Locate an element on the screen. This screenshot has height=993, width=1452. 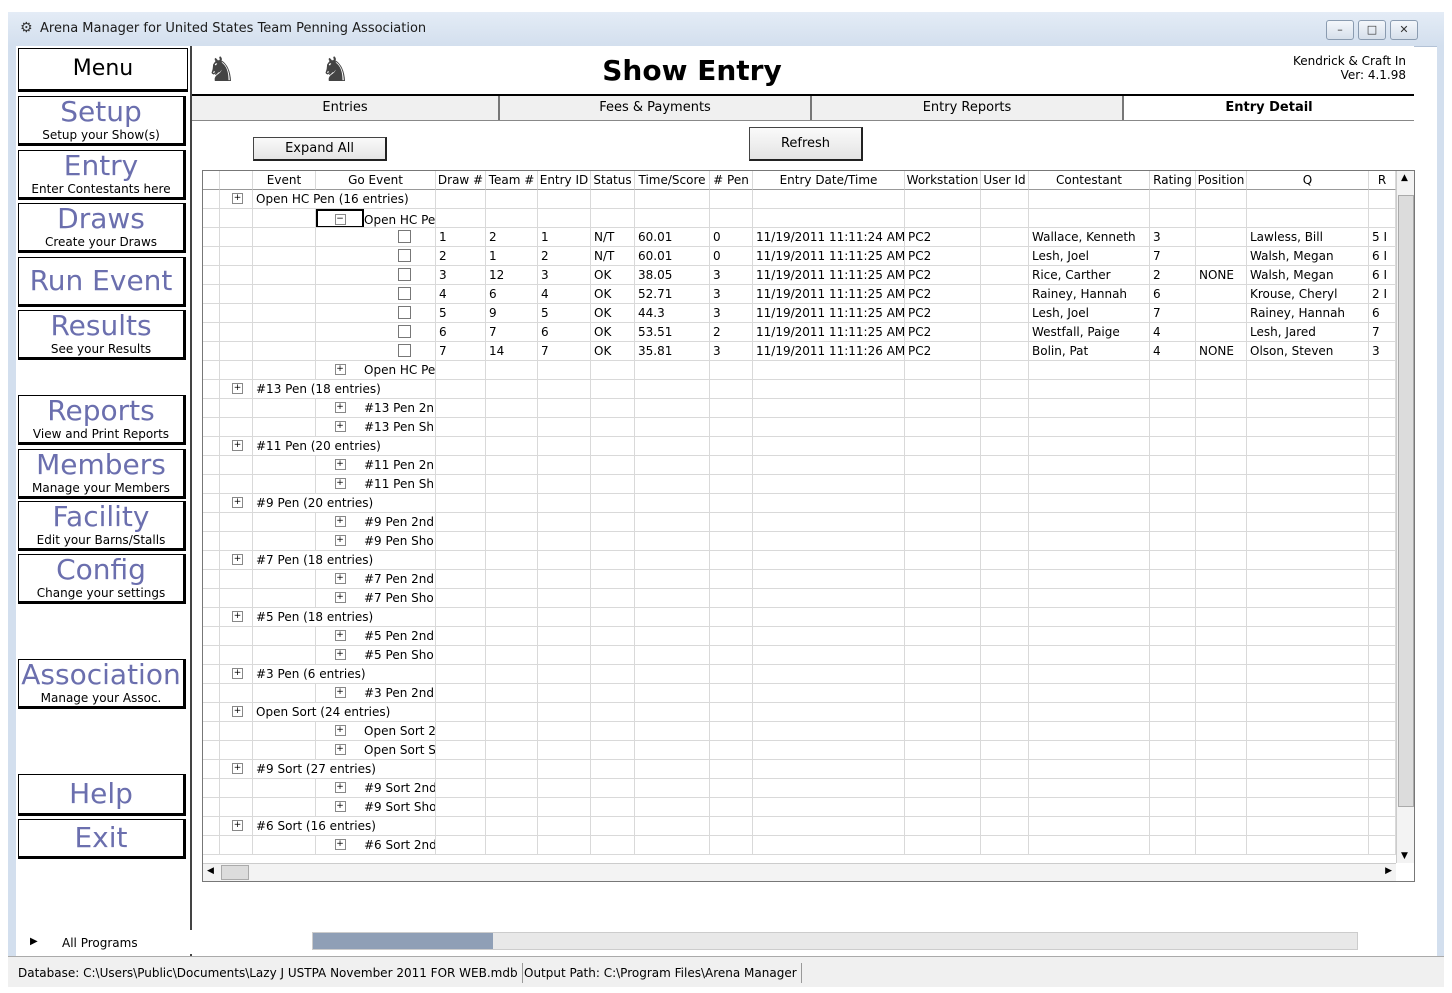
tab-fees-payments: Fees & Payments is located at coordinates (656, 108).